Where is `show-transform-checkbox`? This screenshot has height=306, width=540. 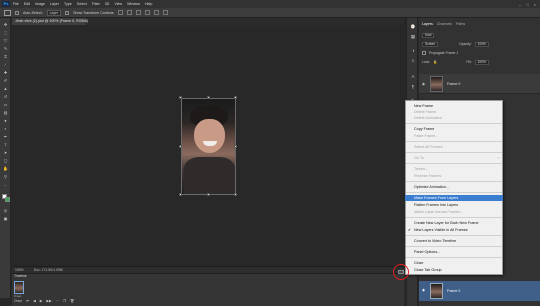 show-transform-checkbox is located at coordinates (67, 12).